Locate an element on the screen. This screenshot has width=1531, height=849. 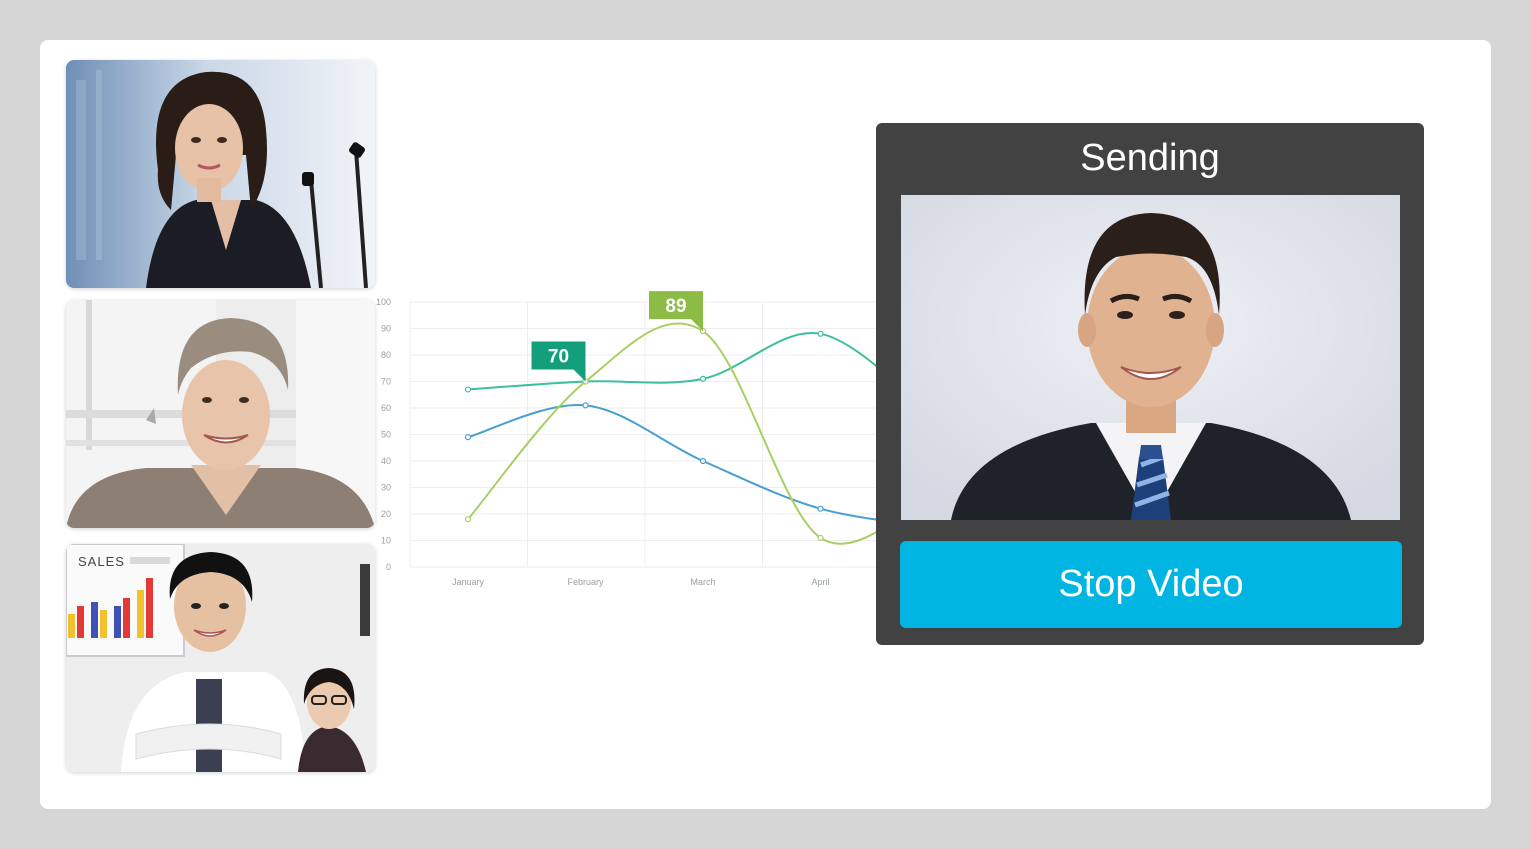
stop-video-button: Stop Video is located at coordinates (1151, 584).